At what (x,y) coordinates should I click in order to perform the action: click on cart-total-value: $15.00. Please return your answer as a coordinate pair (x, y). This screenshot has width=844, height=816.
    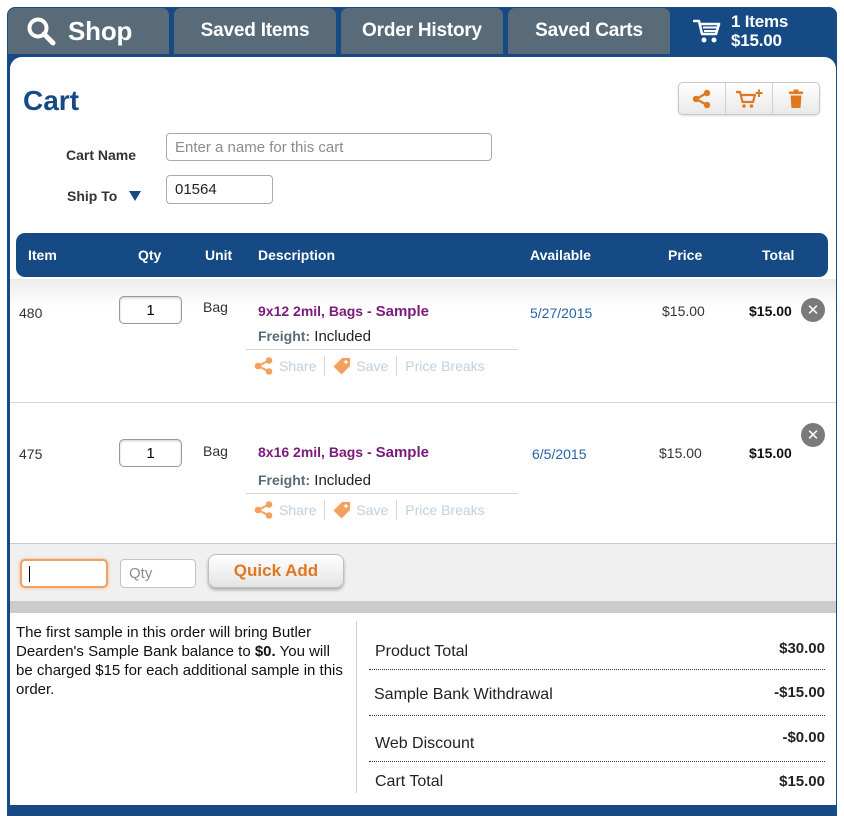
    Looking at the image, I should click on (802, 781).